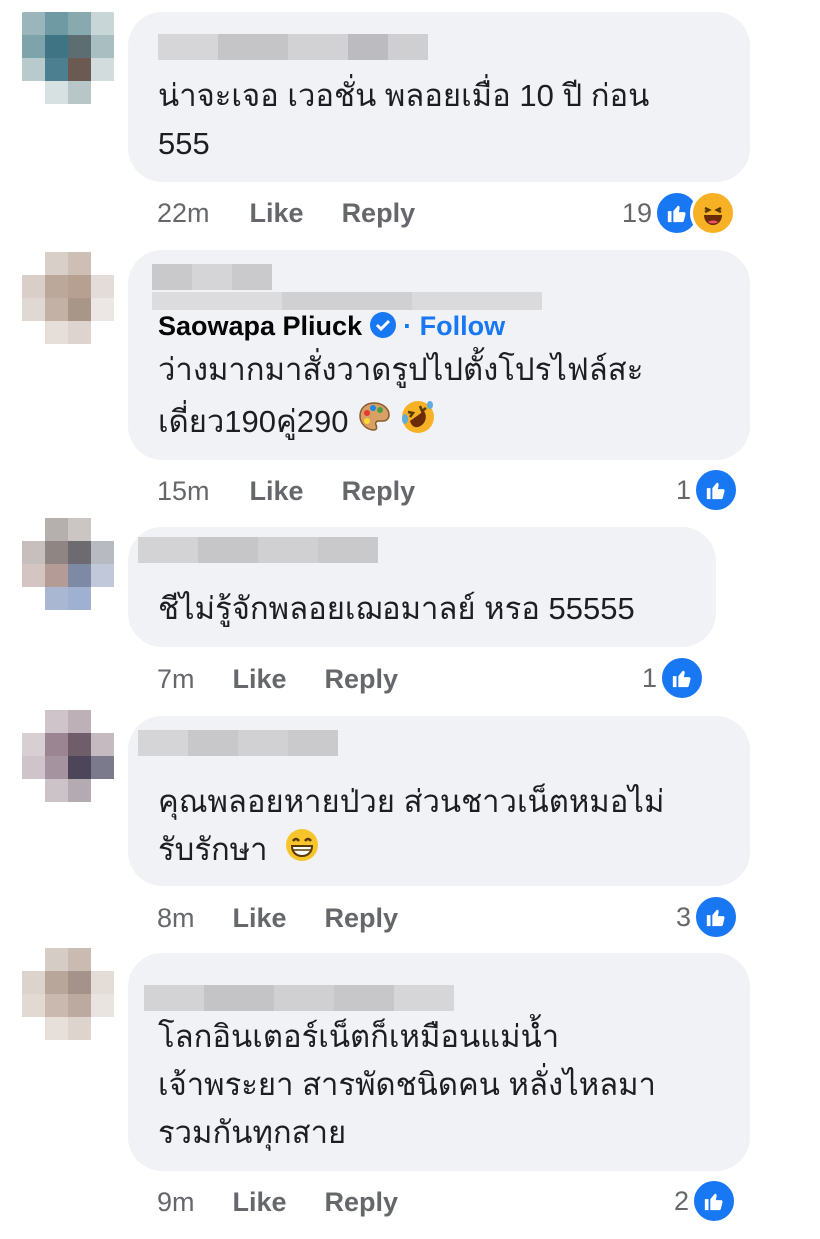 The width and height of the screenshot is (820, 1239). What do you see at coordinates (374, 424) in the screenshot?
I see `palette-emoji-icon` at bounding box center [374, 424].